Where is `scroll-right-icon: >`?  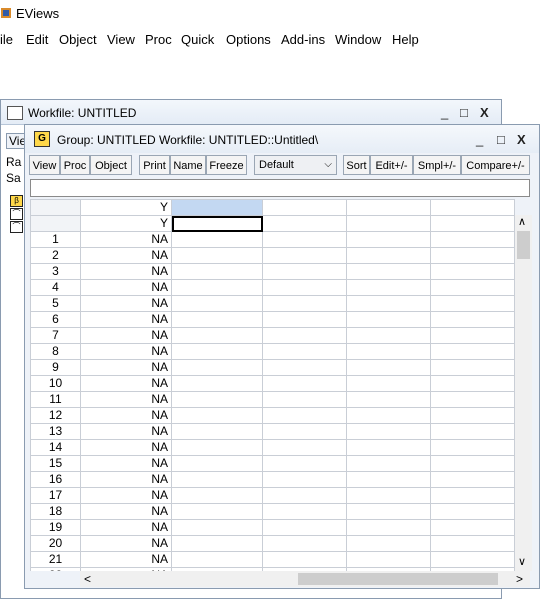 scroll-right-icon: > is located at coordinates (519, 579).